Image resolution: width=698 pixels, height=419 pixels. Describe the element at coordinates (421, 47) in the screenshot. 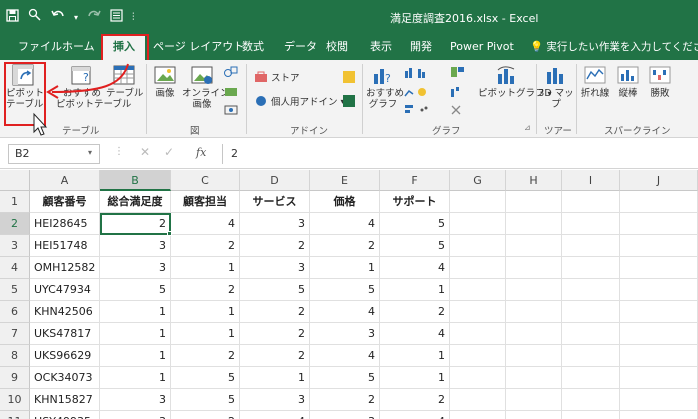

I see `tab-developer: 開発` at that location.